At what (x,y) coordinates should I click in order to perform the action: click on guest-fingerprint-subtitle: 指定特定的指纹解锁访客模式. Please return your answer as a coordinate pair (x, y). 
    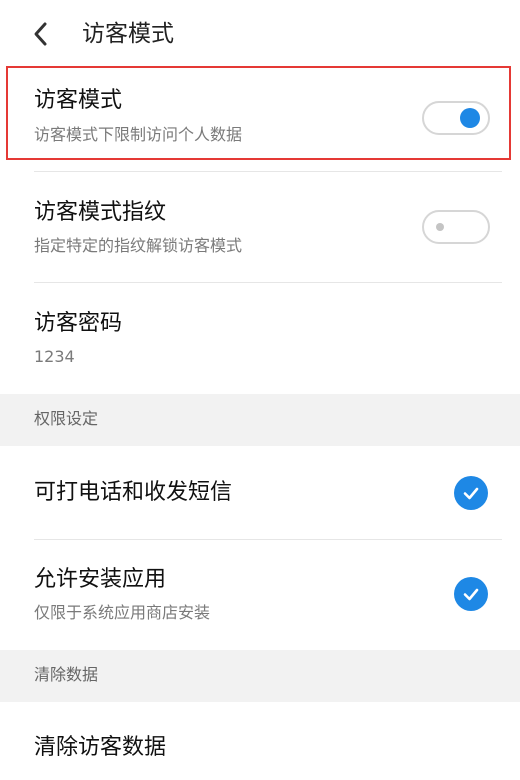
    Looking at the image, I should click on (138, 245).